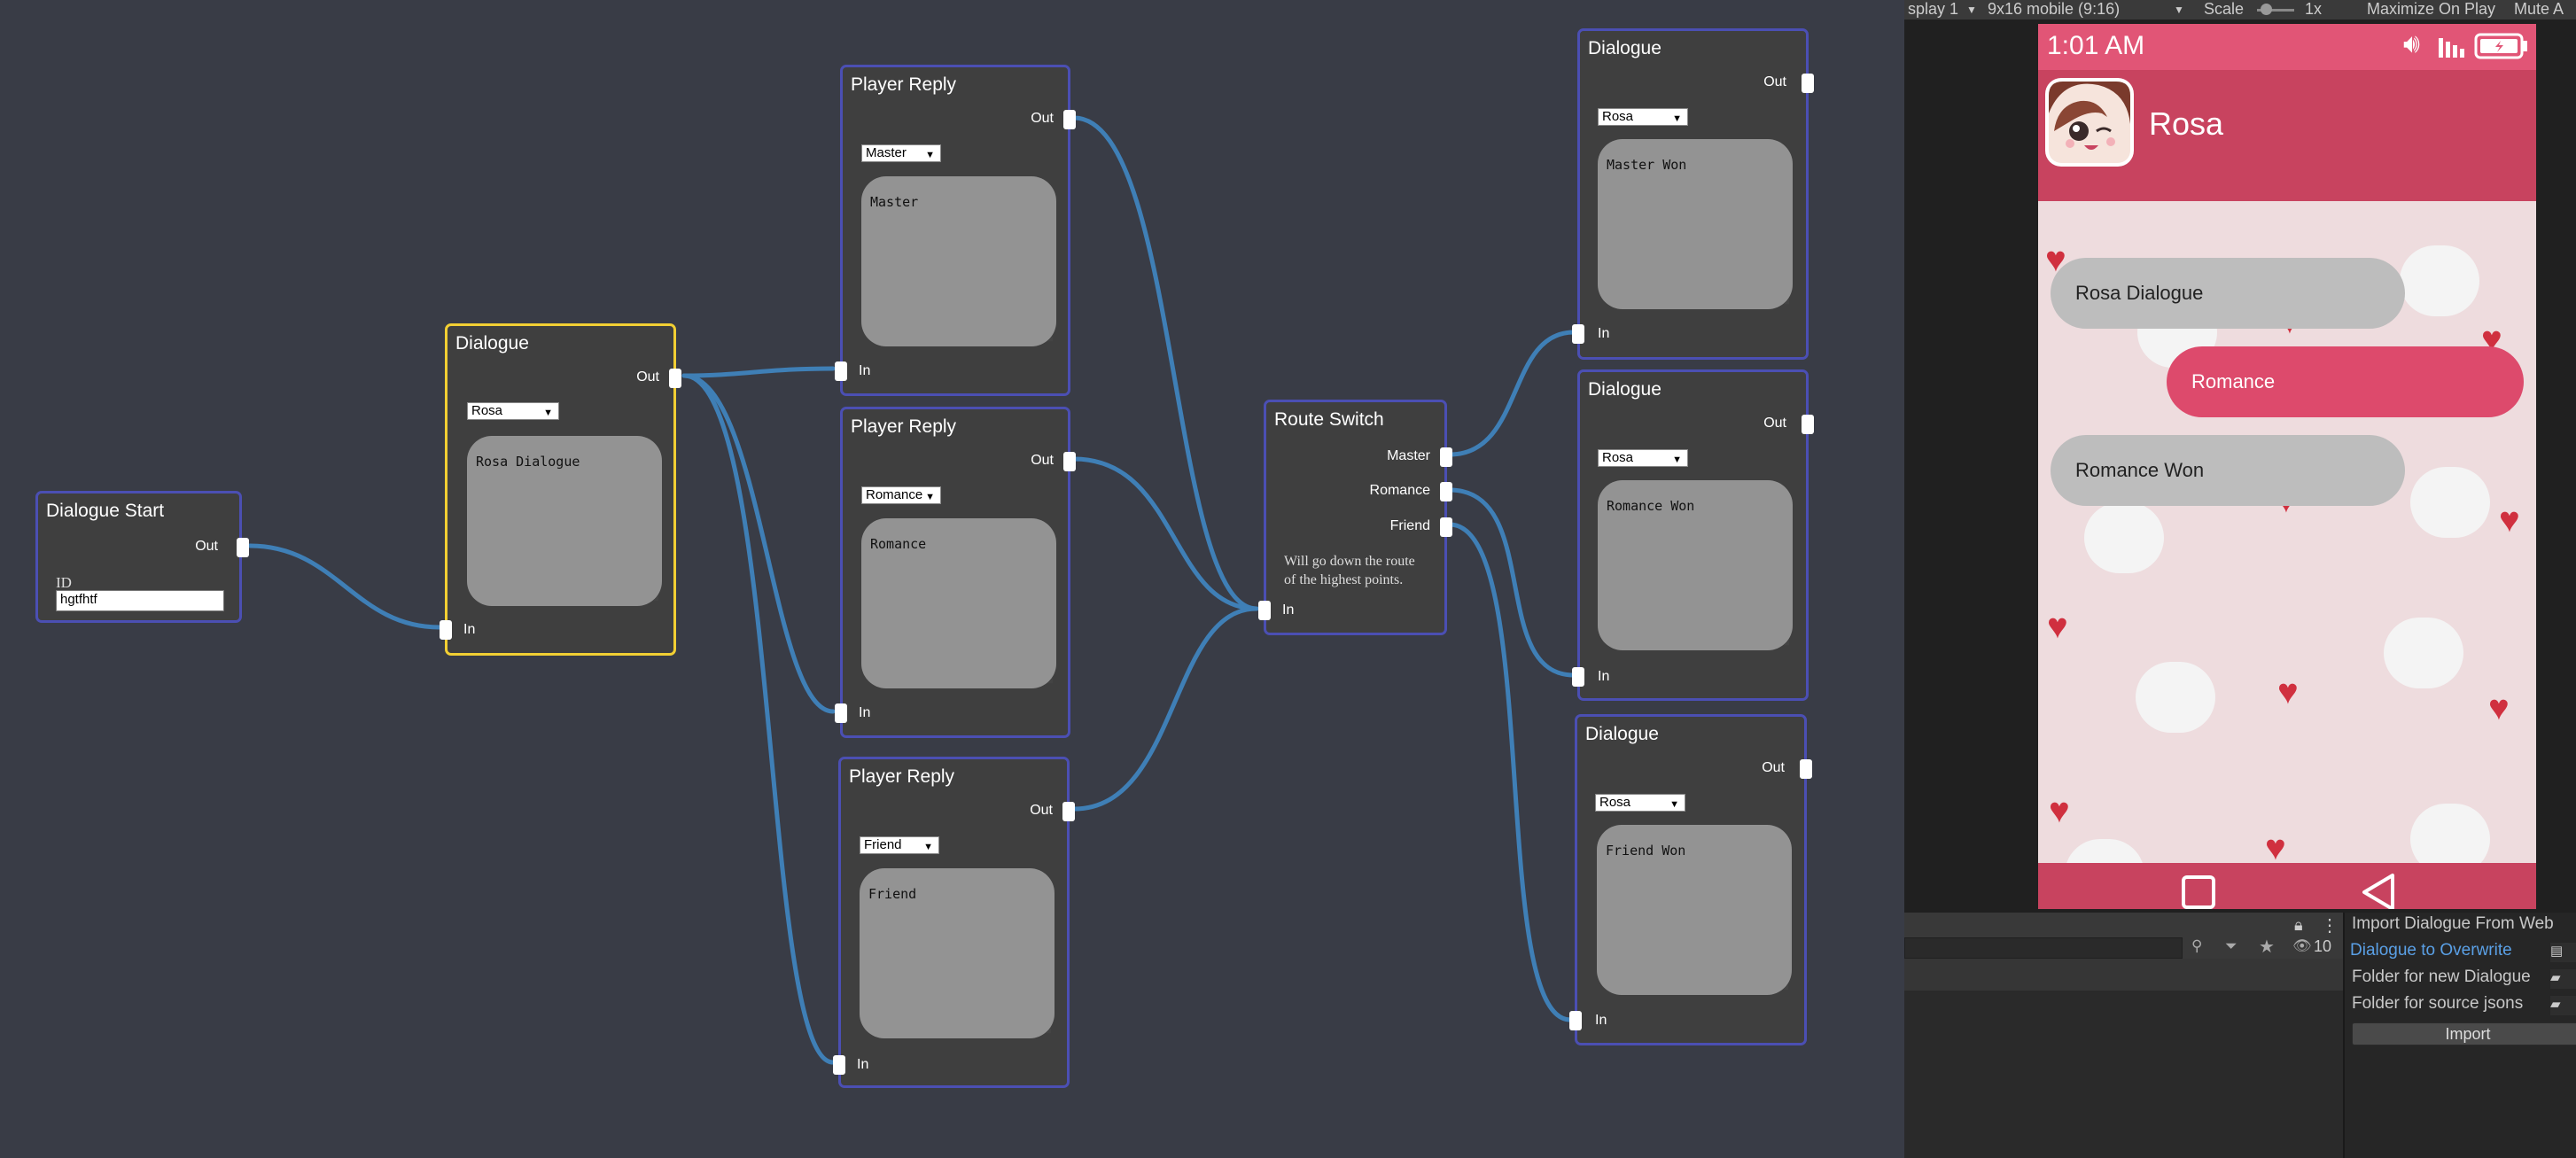  I want to click on scale-value: 1x, so click(2314, 9).